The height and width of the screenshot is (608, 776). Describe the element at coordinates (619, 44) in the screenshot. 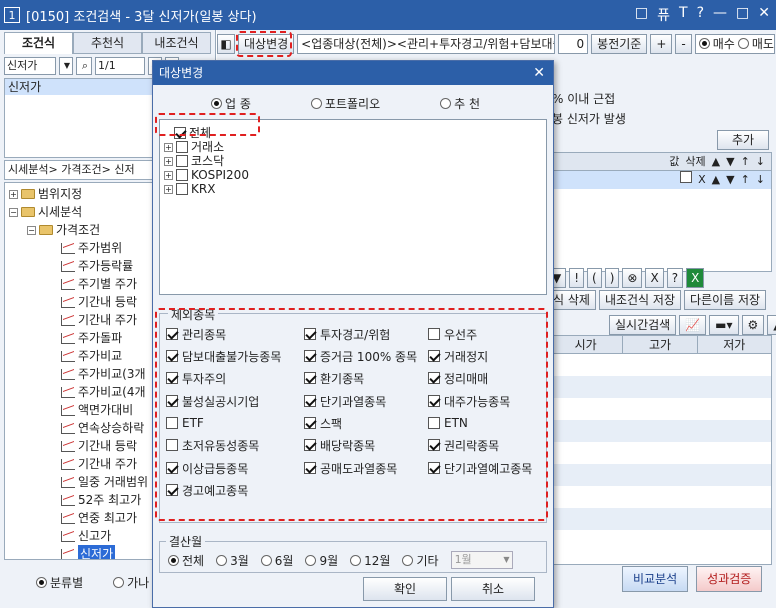

I see `bongjeon-button: 봉전기준` at that location.